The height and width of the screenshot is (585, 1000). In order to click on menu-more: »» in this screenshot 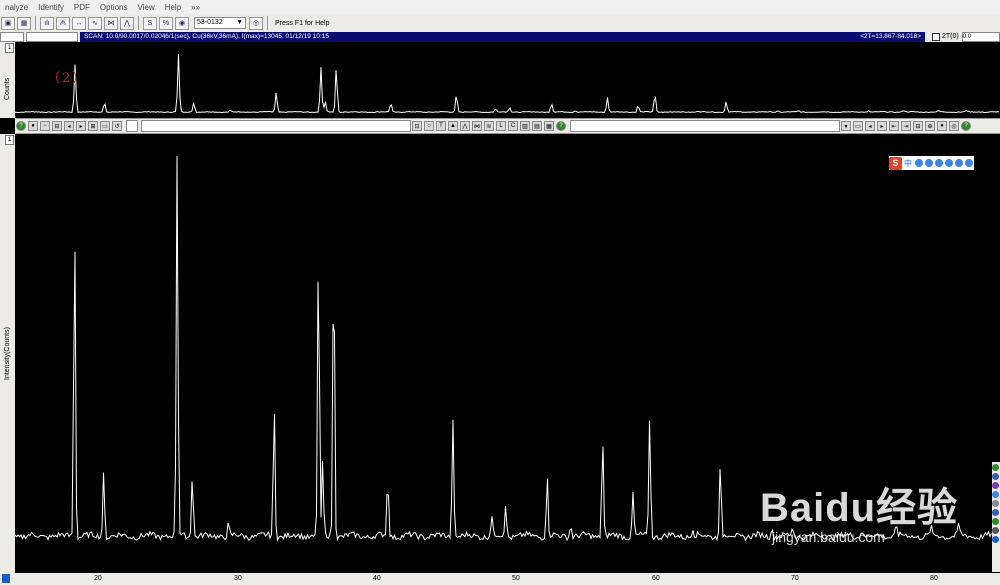, I will do `click(195, 7)`.